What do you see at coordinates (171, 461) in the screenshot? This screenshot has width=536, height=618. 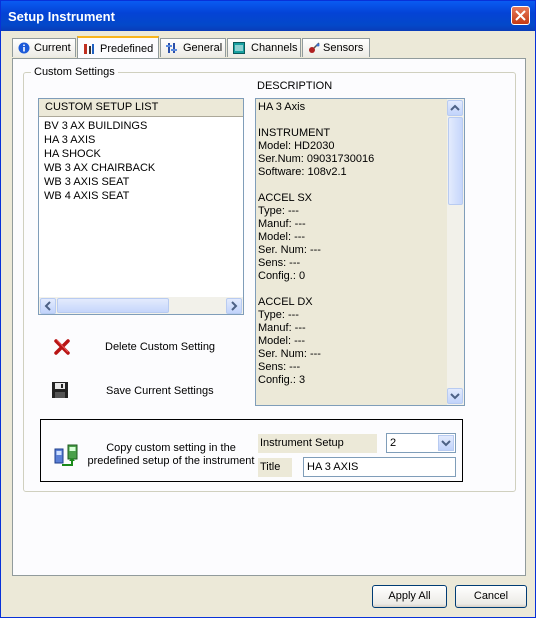 I see `copy-setting-line-2: predefined setup of the instrument` at bounding box center [171, 461].